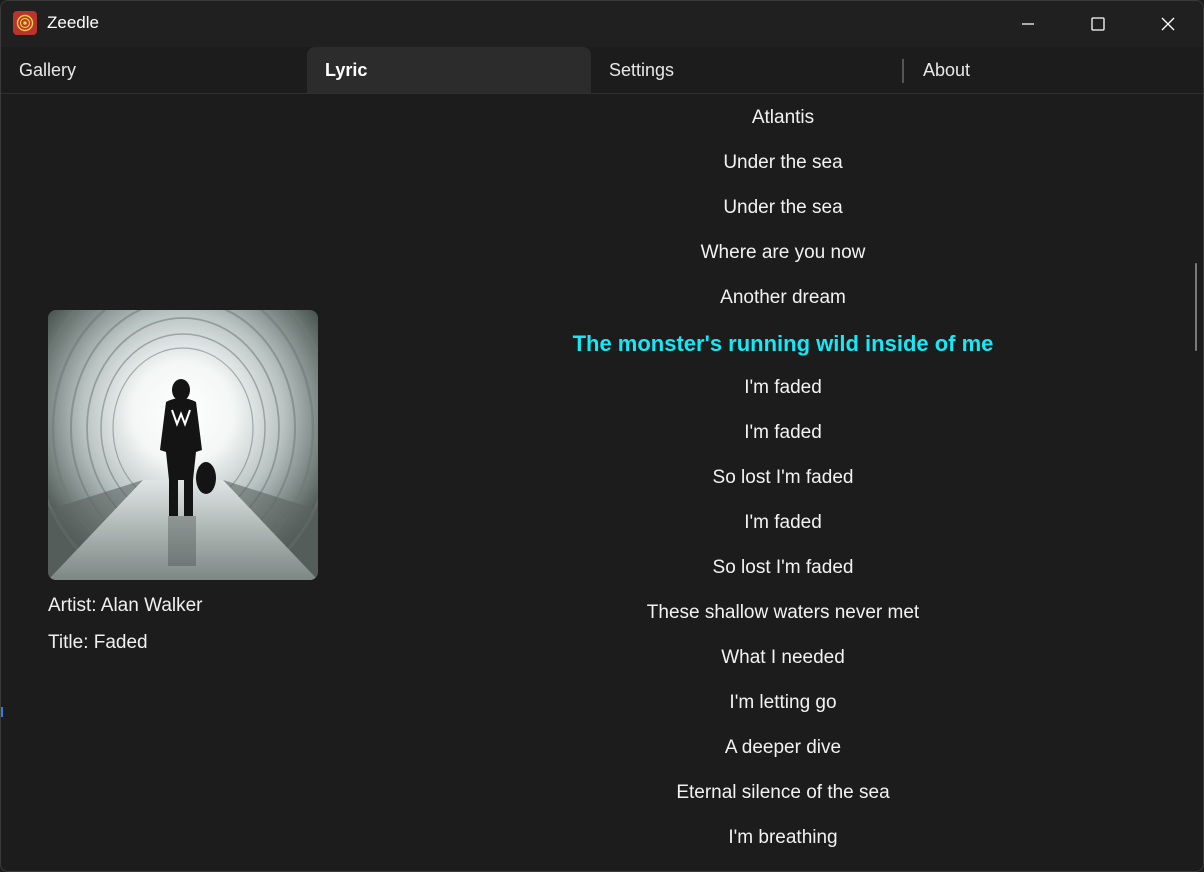 The height and width of the screenshot is (872, 1204). I want to click on tab-gallery: Gallery, so click(154, 70).